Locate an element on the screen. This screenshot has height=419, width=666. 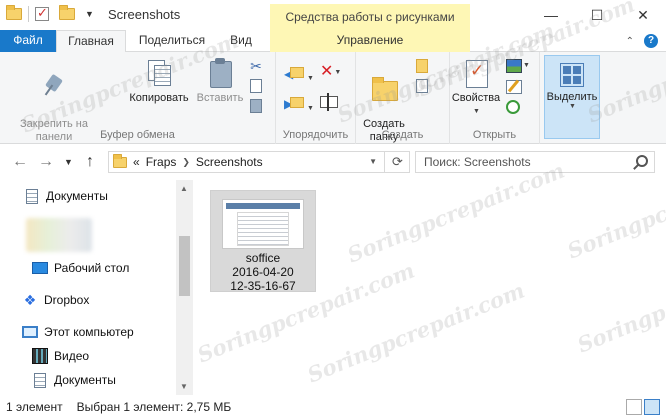
tab-manage: Управление is located at coordinates (370, 41).